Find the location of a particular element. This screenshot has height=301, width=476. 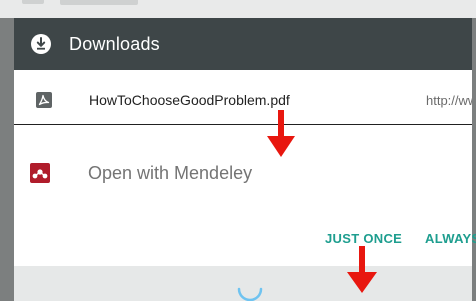

pdf-icon is located at coordinates (44, 100).